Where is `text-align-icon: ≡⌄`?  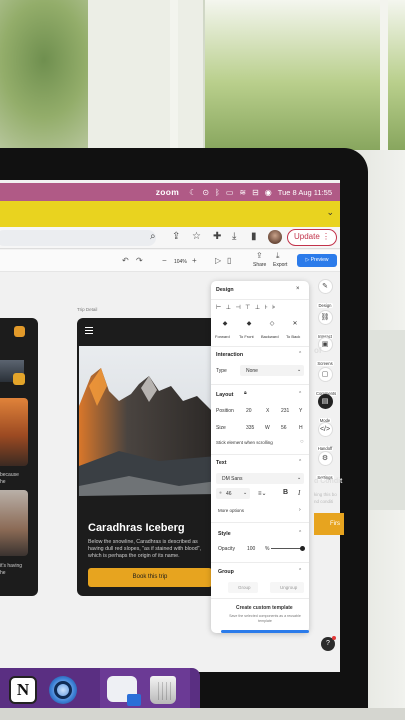
text-align-icon: ≡⌄ is located at coordinates (262, 493).